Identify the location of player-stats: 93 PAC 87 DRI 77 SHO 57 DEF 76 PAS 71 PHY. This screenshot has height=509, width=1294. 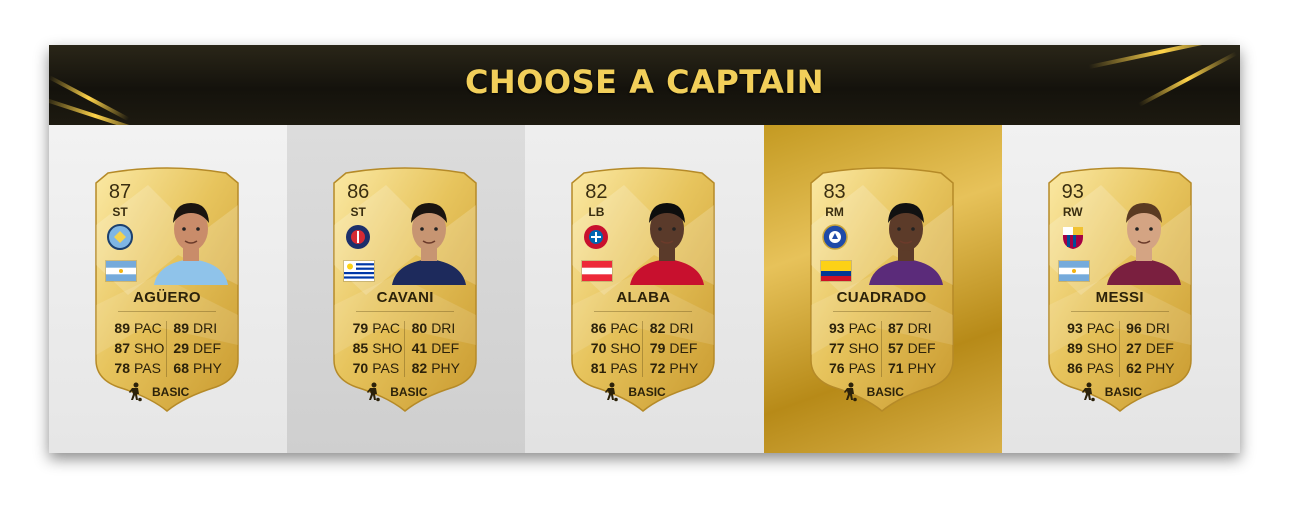
(884, 348).